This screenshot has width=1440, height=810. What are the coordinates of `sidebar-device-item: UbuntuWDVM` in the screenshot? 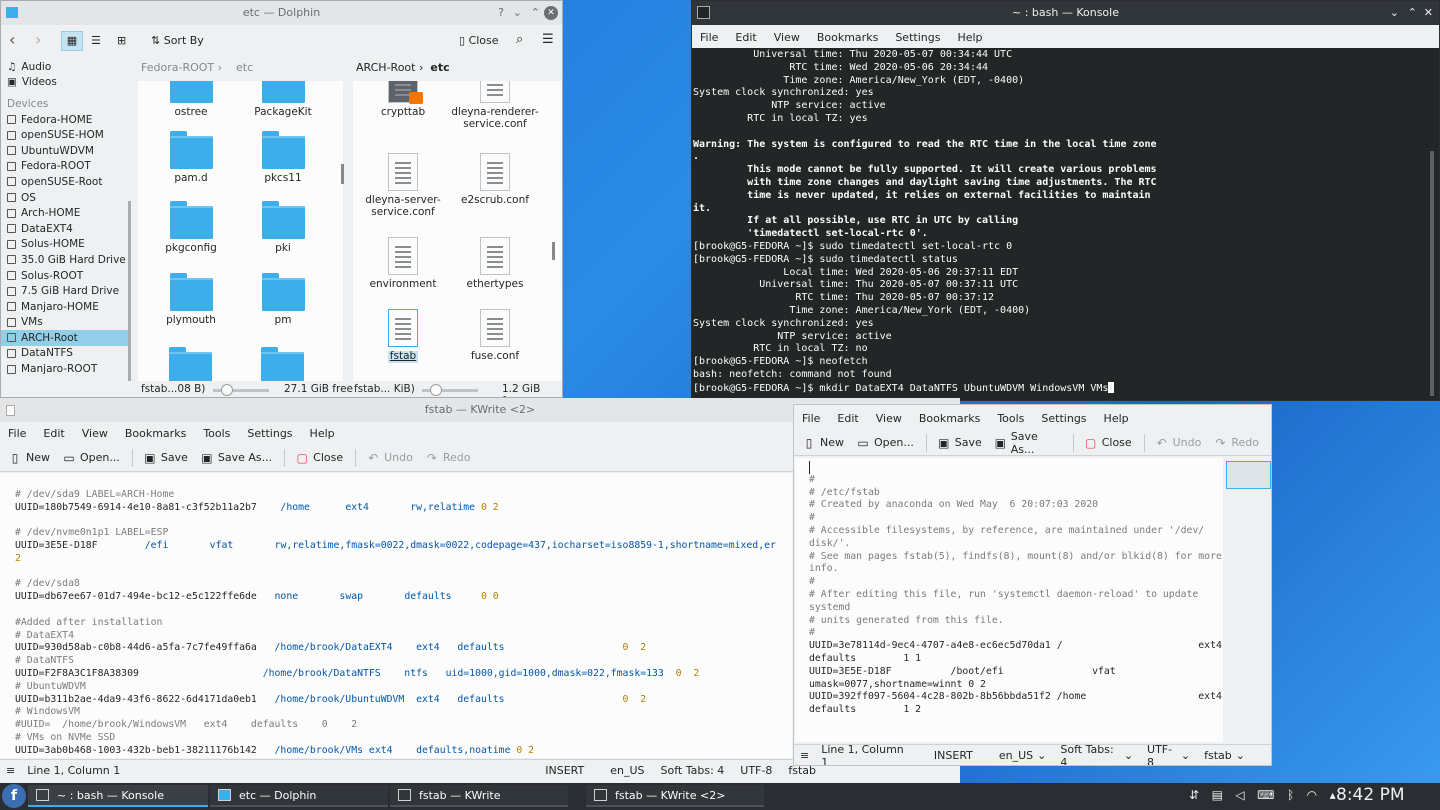 It's located at (66, 151).